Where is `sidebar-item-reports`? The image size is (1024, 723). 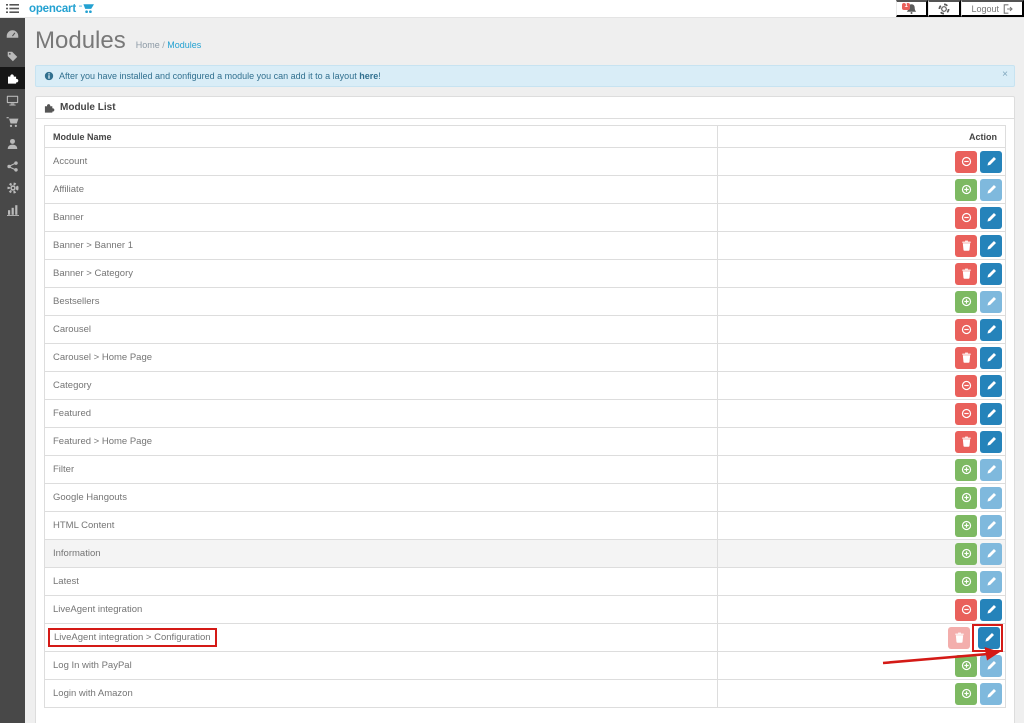
sidebar-item-reports is located at coordinates (12, 210).